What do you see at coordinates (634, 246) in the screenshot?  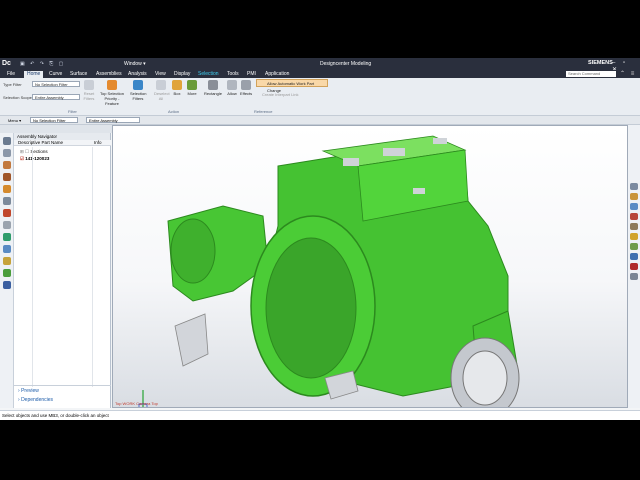 I see `show-icon` at bounding box center [634, 246].